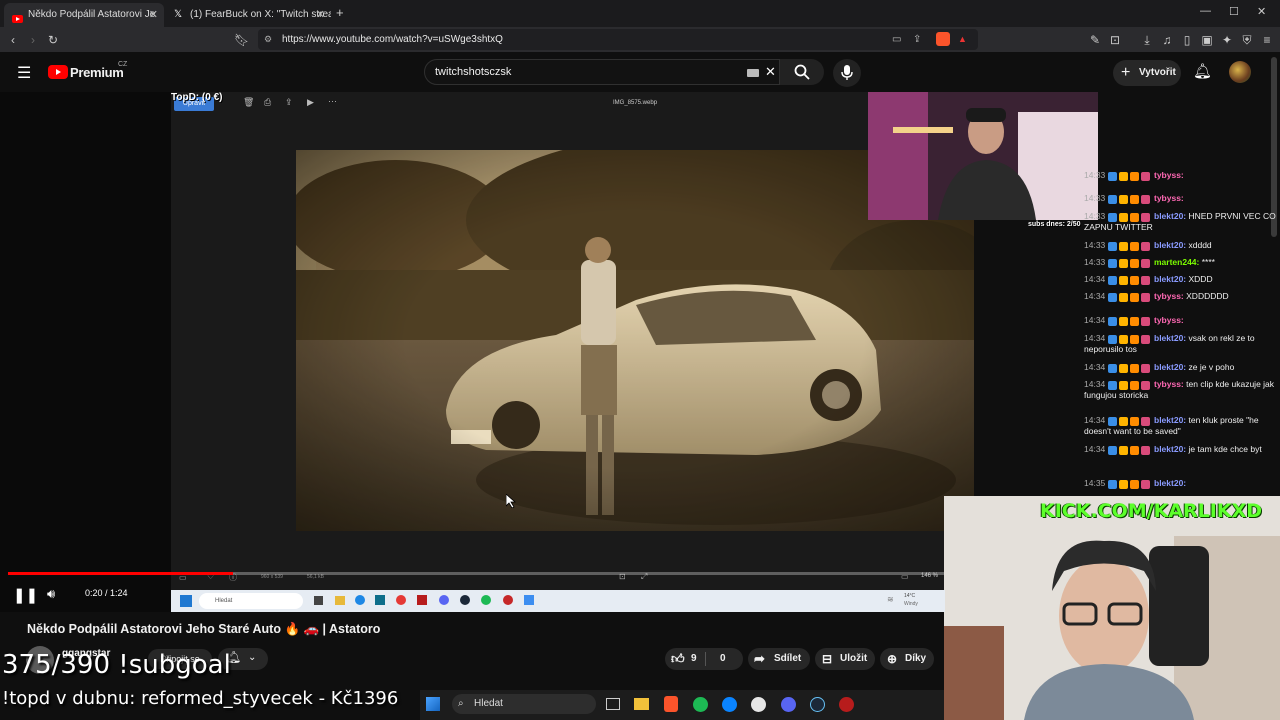 This screenshot has width=1280, height=720. I want to click on chat-timestamp: 14:35, so click(1096, 483).